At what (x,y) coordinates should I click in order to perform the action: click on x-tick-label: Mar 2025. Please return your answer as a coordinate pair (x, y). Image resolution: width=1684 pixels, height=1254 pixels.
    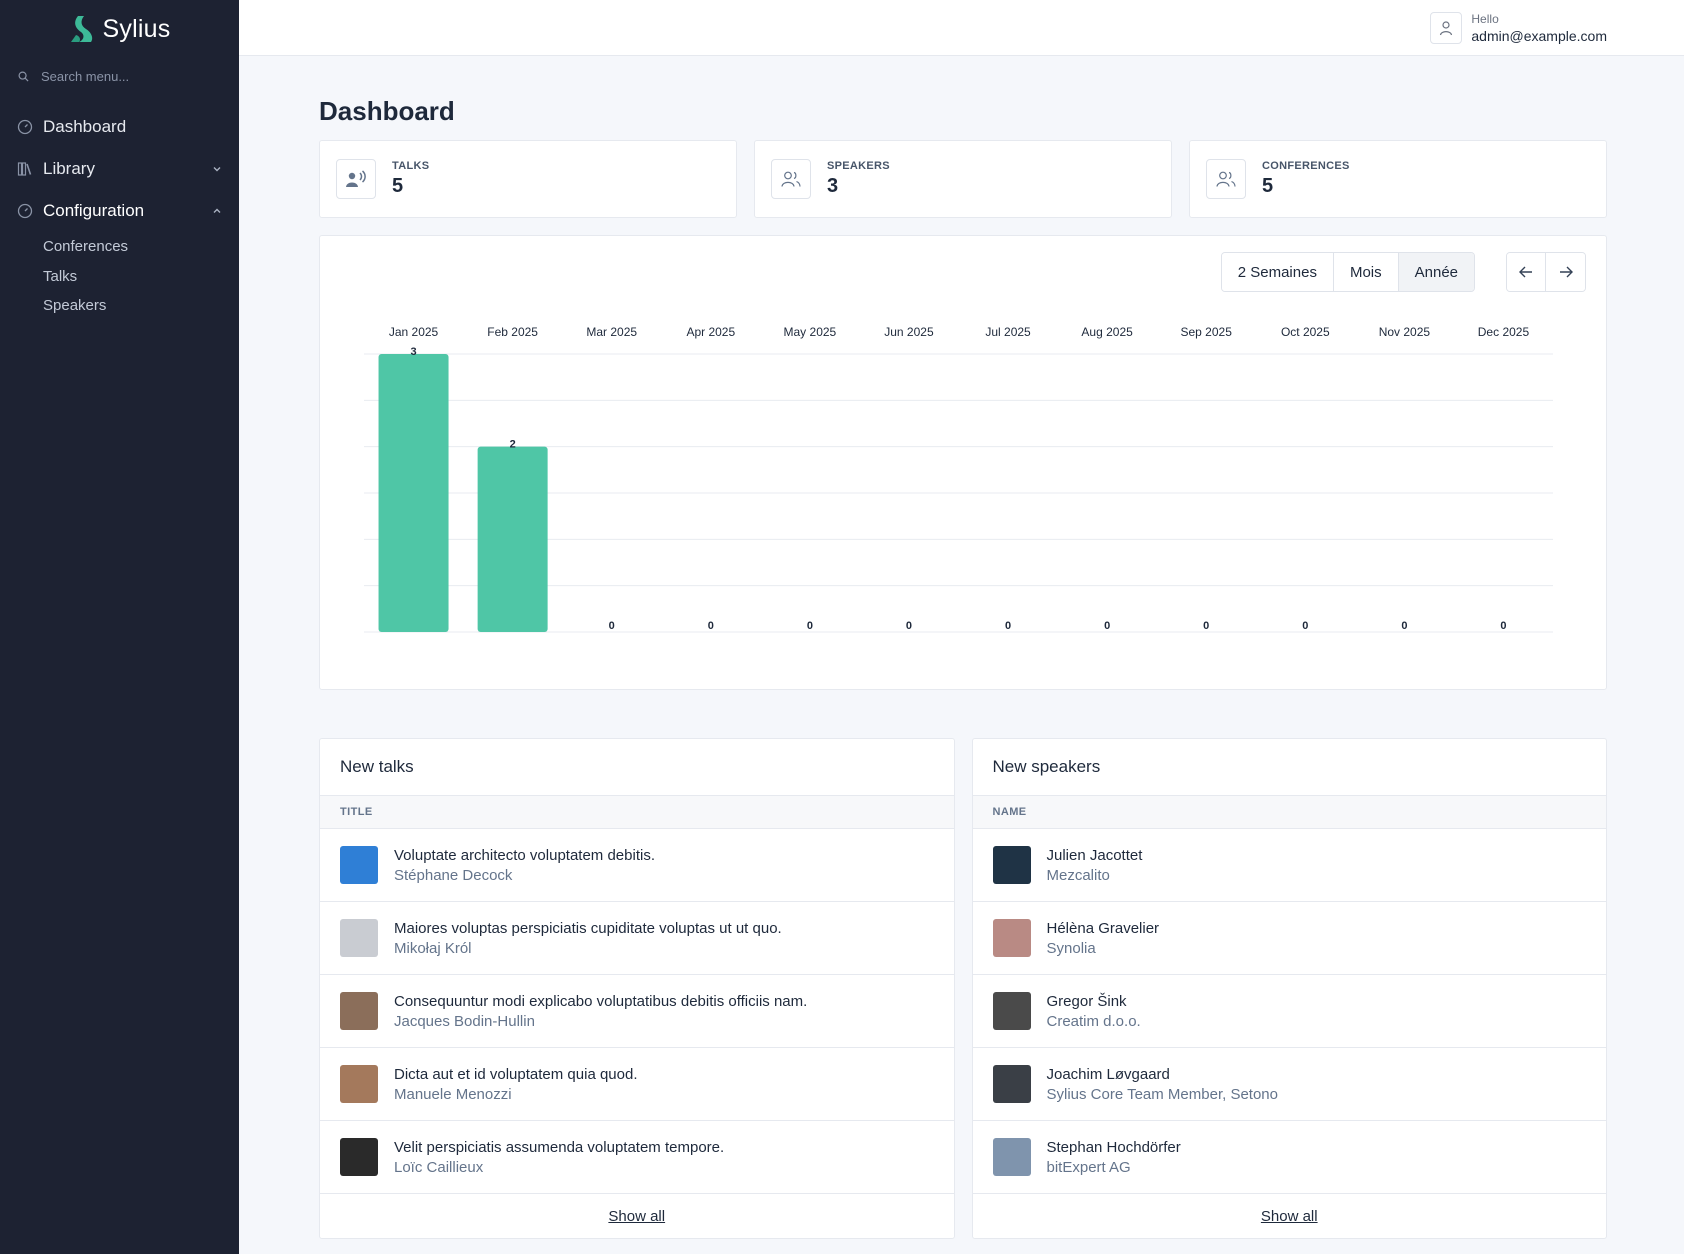
    Looking at the image, I should click on (611, 332).